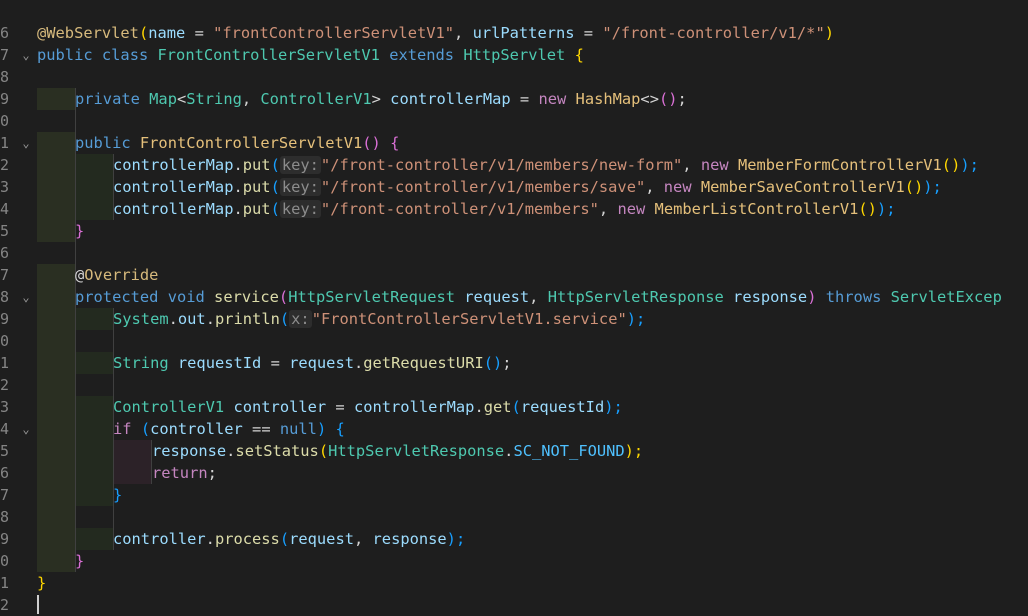 Image resolution: width=1028 pixels, height=616 pixels. What do you see at coordinates (514, 143) in the screenshot?
I see `code-line: 1 ⌄ public FrontControllerServletV1() {` at bounding box center [514, 143].